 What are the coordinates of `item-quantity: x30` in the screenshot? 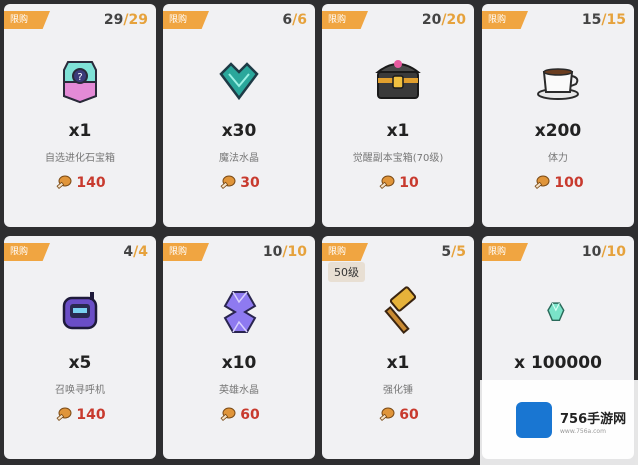 It's located at (239, 131).